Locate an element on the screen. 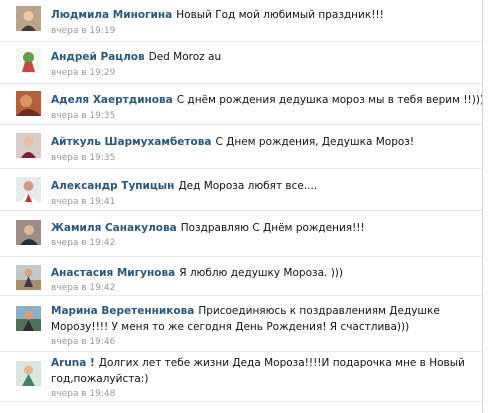 This screenshot has height=413, width=494. comment-author: Анастасия Мигунова is located at coordinates (113, 273).